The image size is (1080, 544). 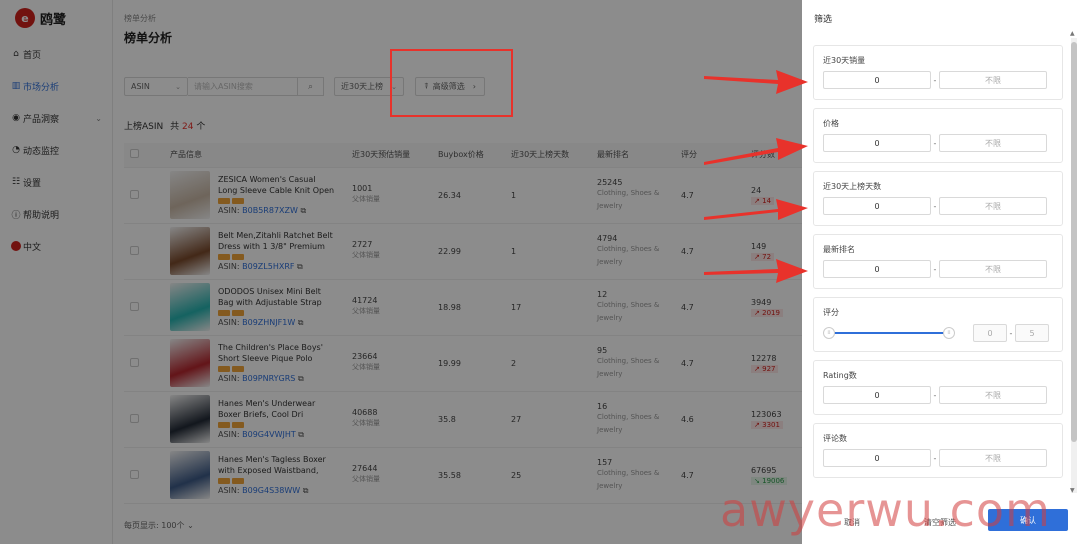 What do you see at coordinates (1072, 490) in the screenshot?
I see `scroll-down-icon: ▼` at bounding box center [1072, 490].